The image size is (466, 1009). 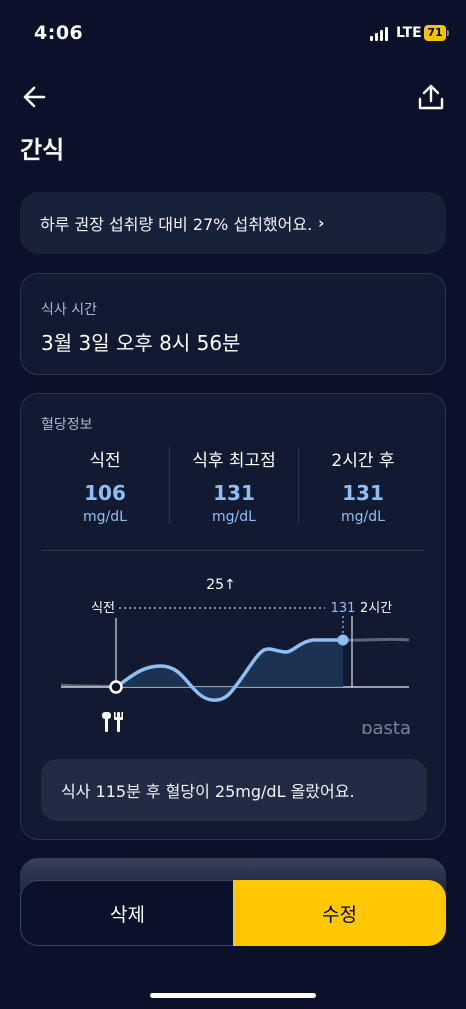 I want to click on stat-after-2h: 2시간 후 131 mg/dL, so click(x=363, y=485).